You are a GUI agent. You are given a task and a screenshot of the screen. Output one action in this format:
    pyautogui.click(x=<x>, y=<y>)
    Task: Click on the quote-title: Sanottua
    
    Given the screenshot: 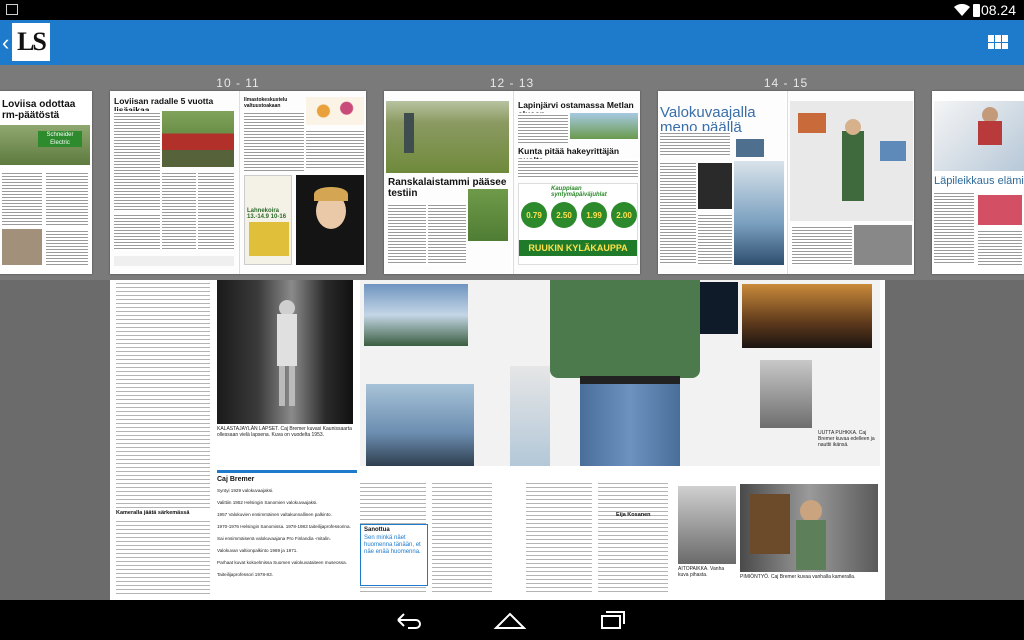 What is the action you would take?
    pyautogui.click(x=377, y=530)
    